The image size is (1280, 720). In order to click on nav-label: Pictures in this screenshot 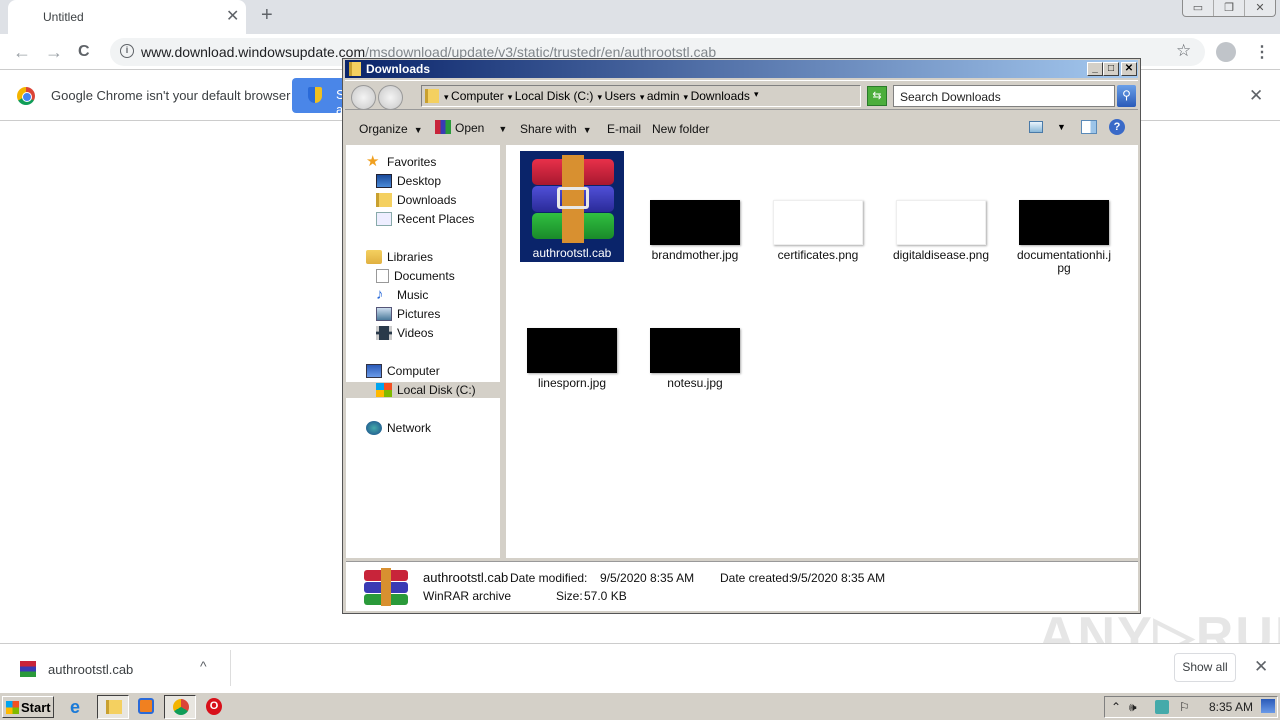, I will do `click(419, 314)`.